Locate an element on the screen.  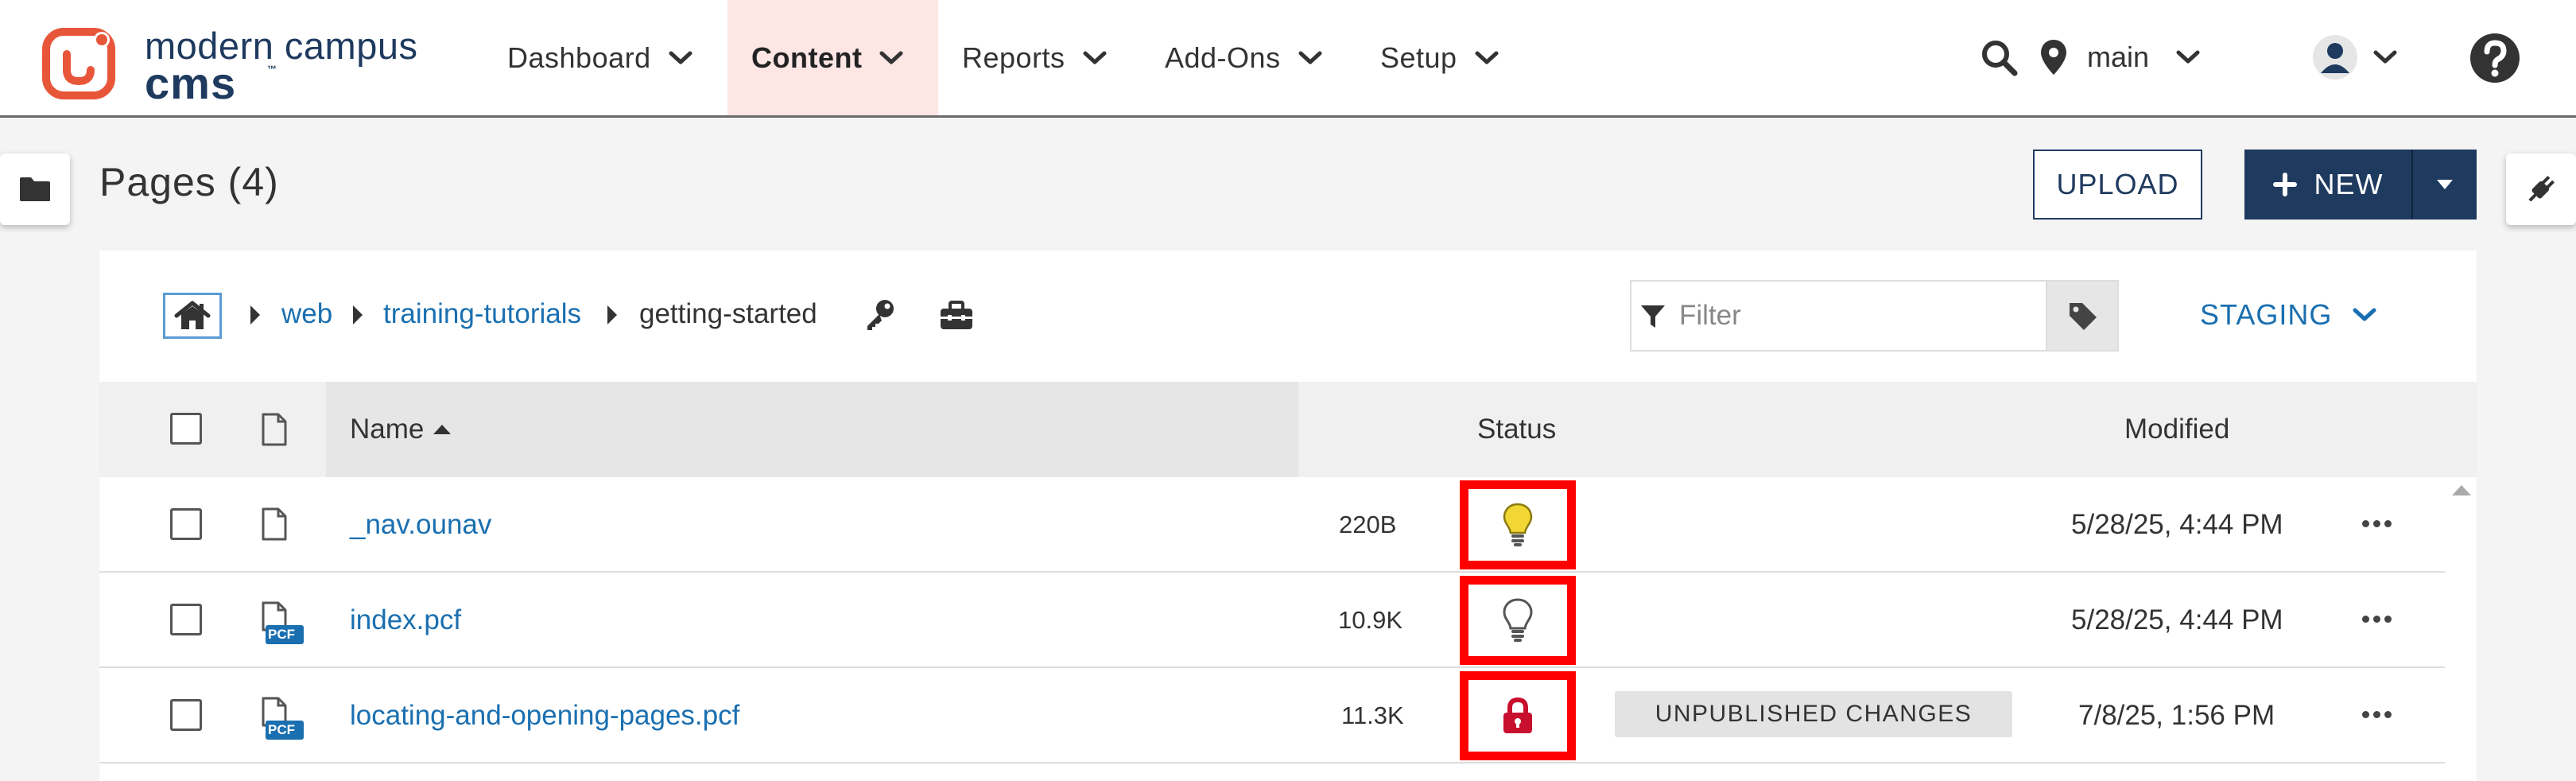
filter-input is located at coordinates (1862, 316).